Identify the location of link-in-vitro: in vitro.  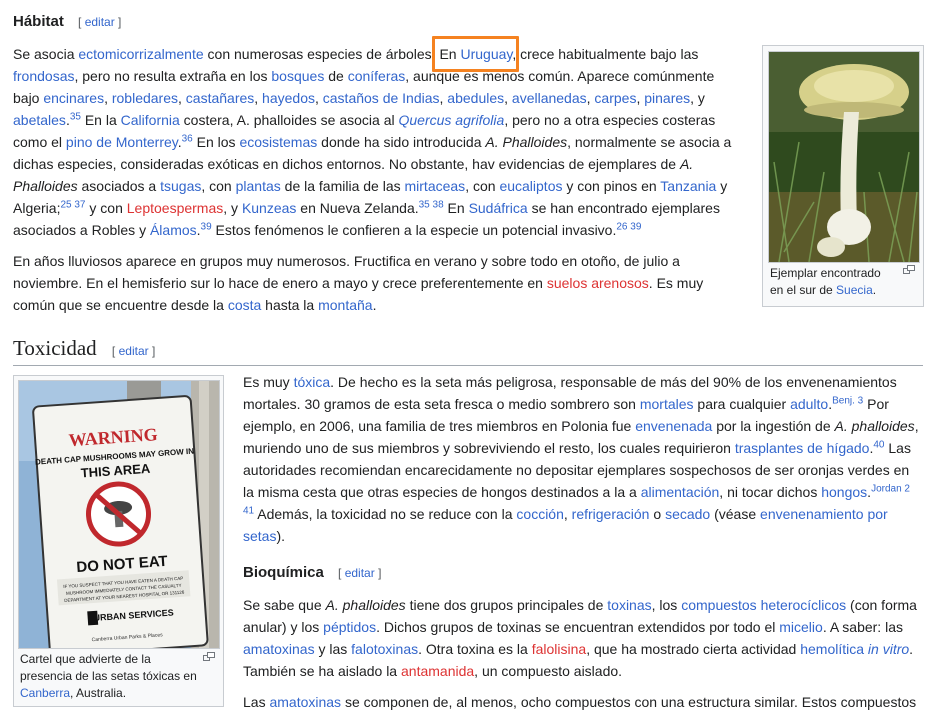
(888, 649).